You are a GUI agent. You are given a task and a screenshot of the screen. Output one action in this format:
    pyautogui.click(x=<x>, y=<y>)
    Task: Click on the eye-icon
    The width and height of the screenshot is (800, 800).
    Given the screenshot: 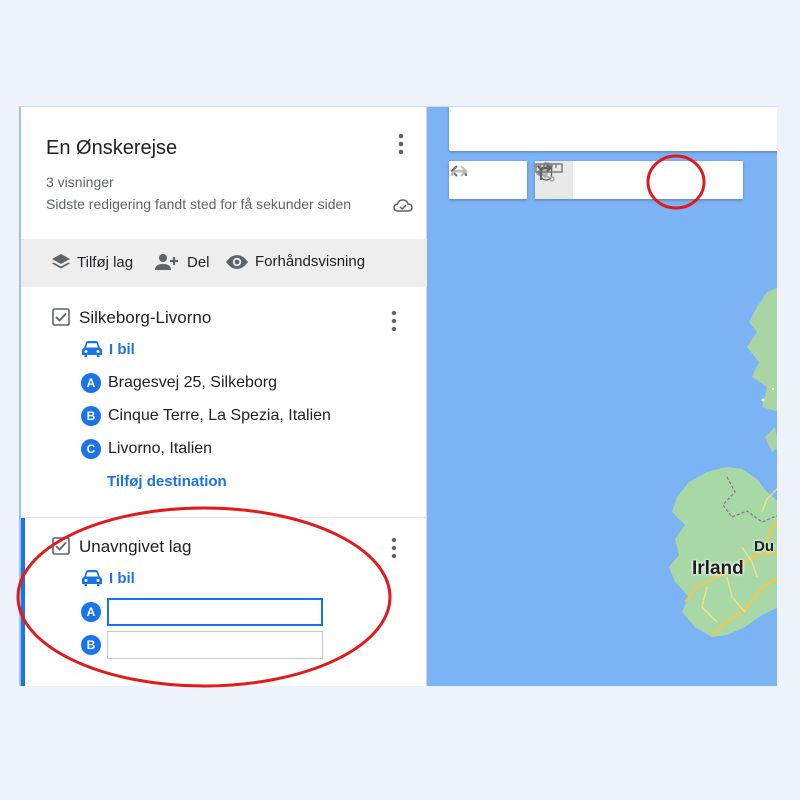 What is the action you would take?
    pyautogui.click(x=237, y=261)
    